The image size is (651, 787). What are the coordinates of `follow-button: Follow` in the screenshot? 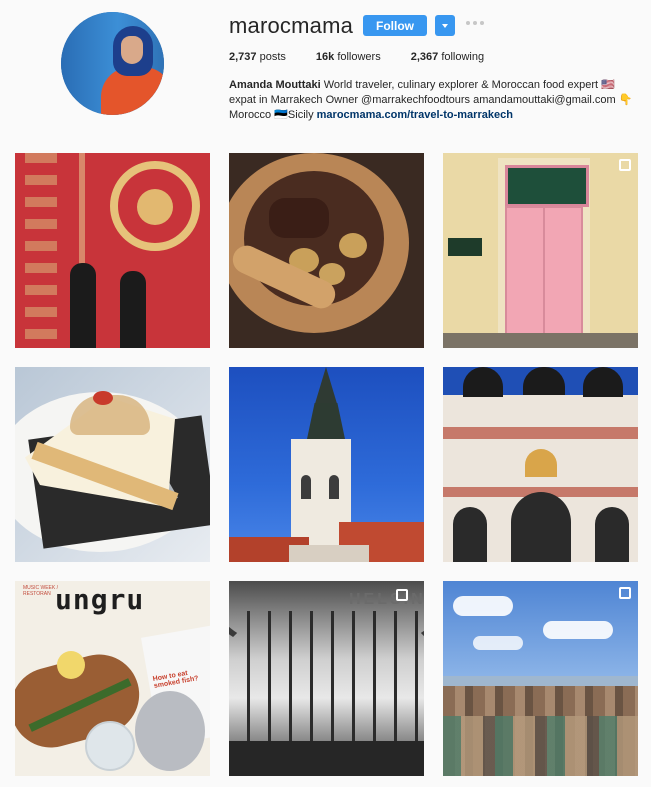 It's located at (395, 25).